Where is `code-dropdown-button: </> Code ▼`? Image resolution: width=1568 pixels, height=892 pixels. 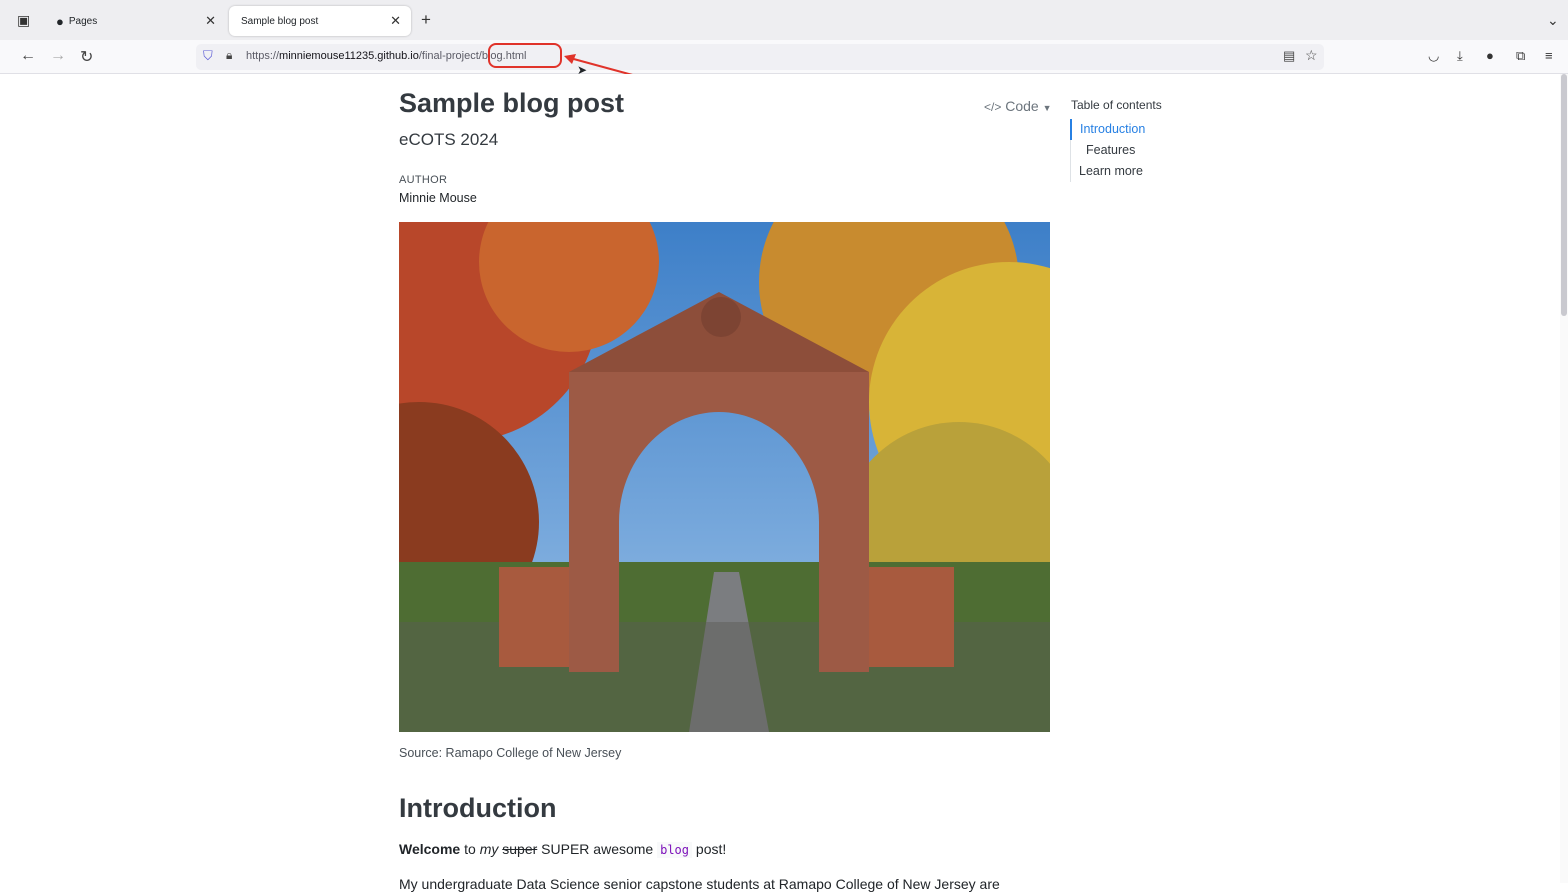 code-dropdown-button: </> Code ▼ is located at coordinates (1018, 106).